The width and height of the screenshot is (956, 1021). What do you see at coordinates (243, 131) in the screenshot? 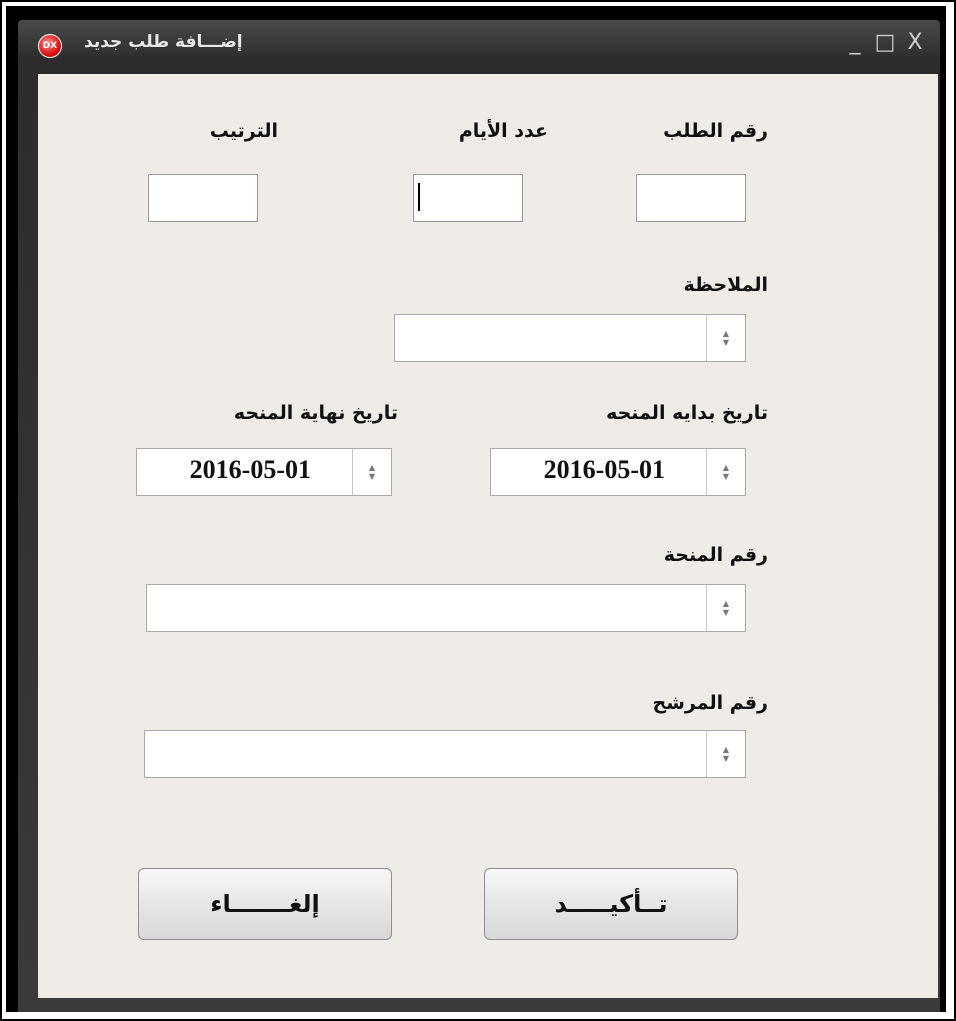
I see `order-rank-label: الترتيب` at bounding box center [243, 131].